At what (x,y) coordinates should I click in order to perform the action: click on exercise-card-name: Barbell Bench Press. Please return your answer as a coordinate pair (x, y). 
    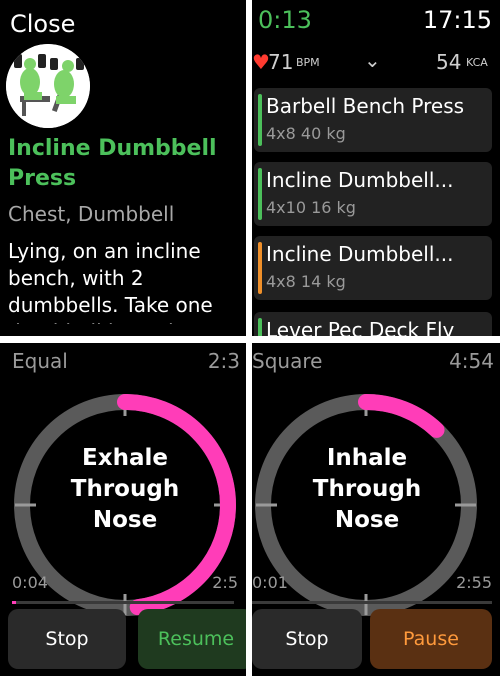
    Looking at the image, I should click on (365, 106).